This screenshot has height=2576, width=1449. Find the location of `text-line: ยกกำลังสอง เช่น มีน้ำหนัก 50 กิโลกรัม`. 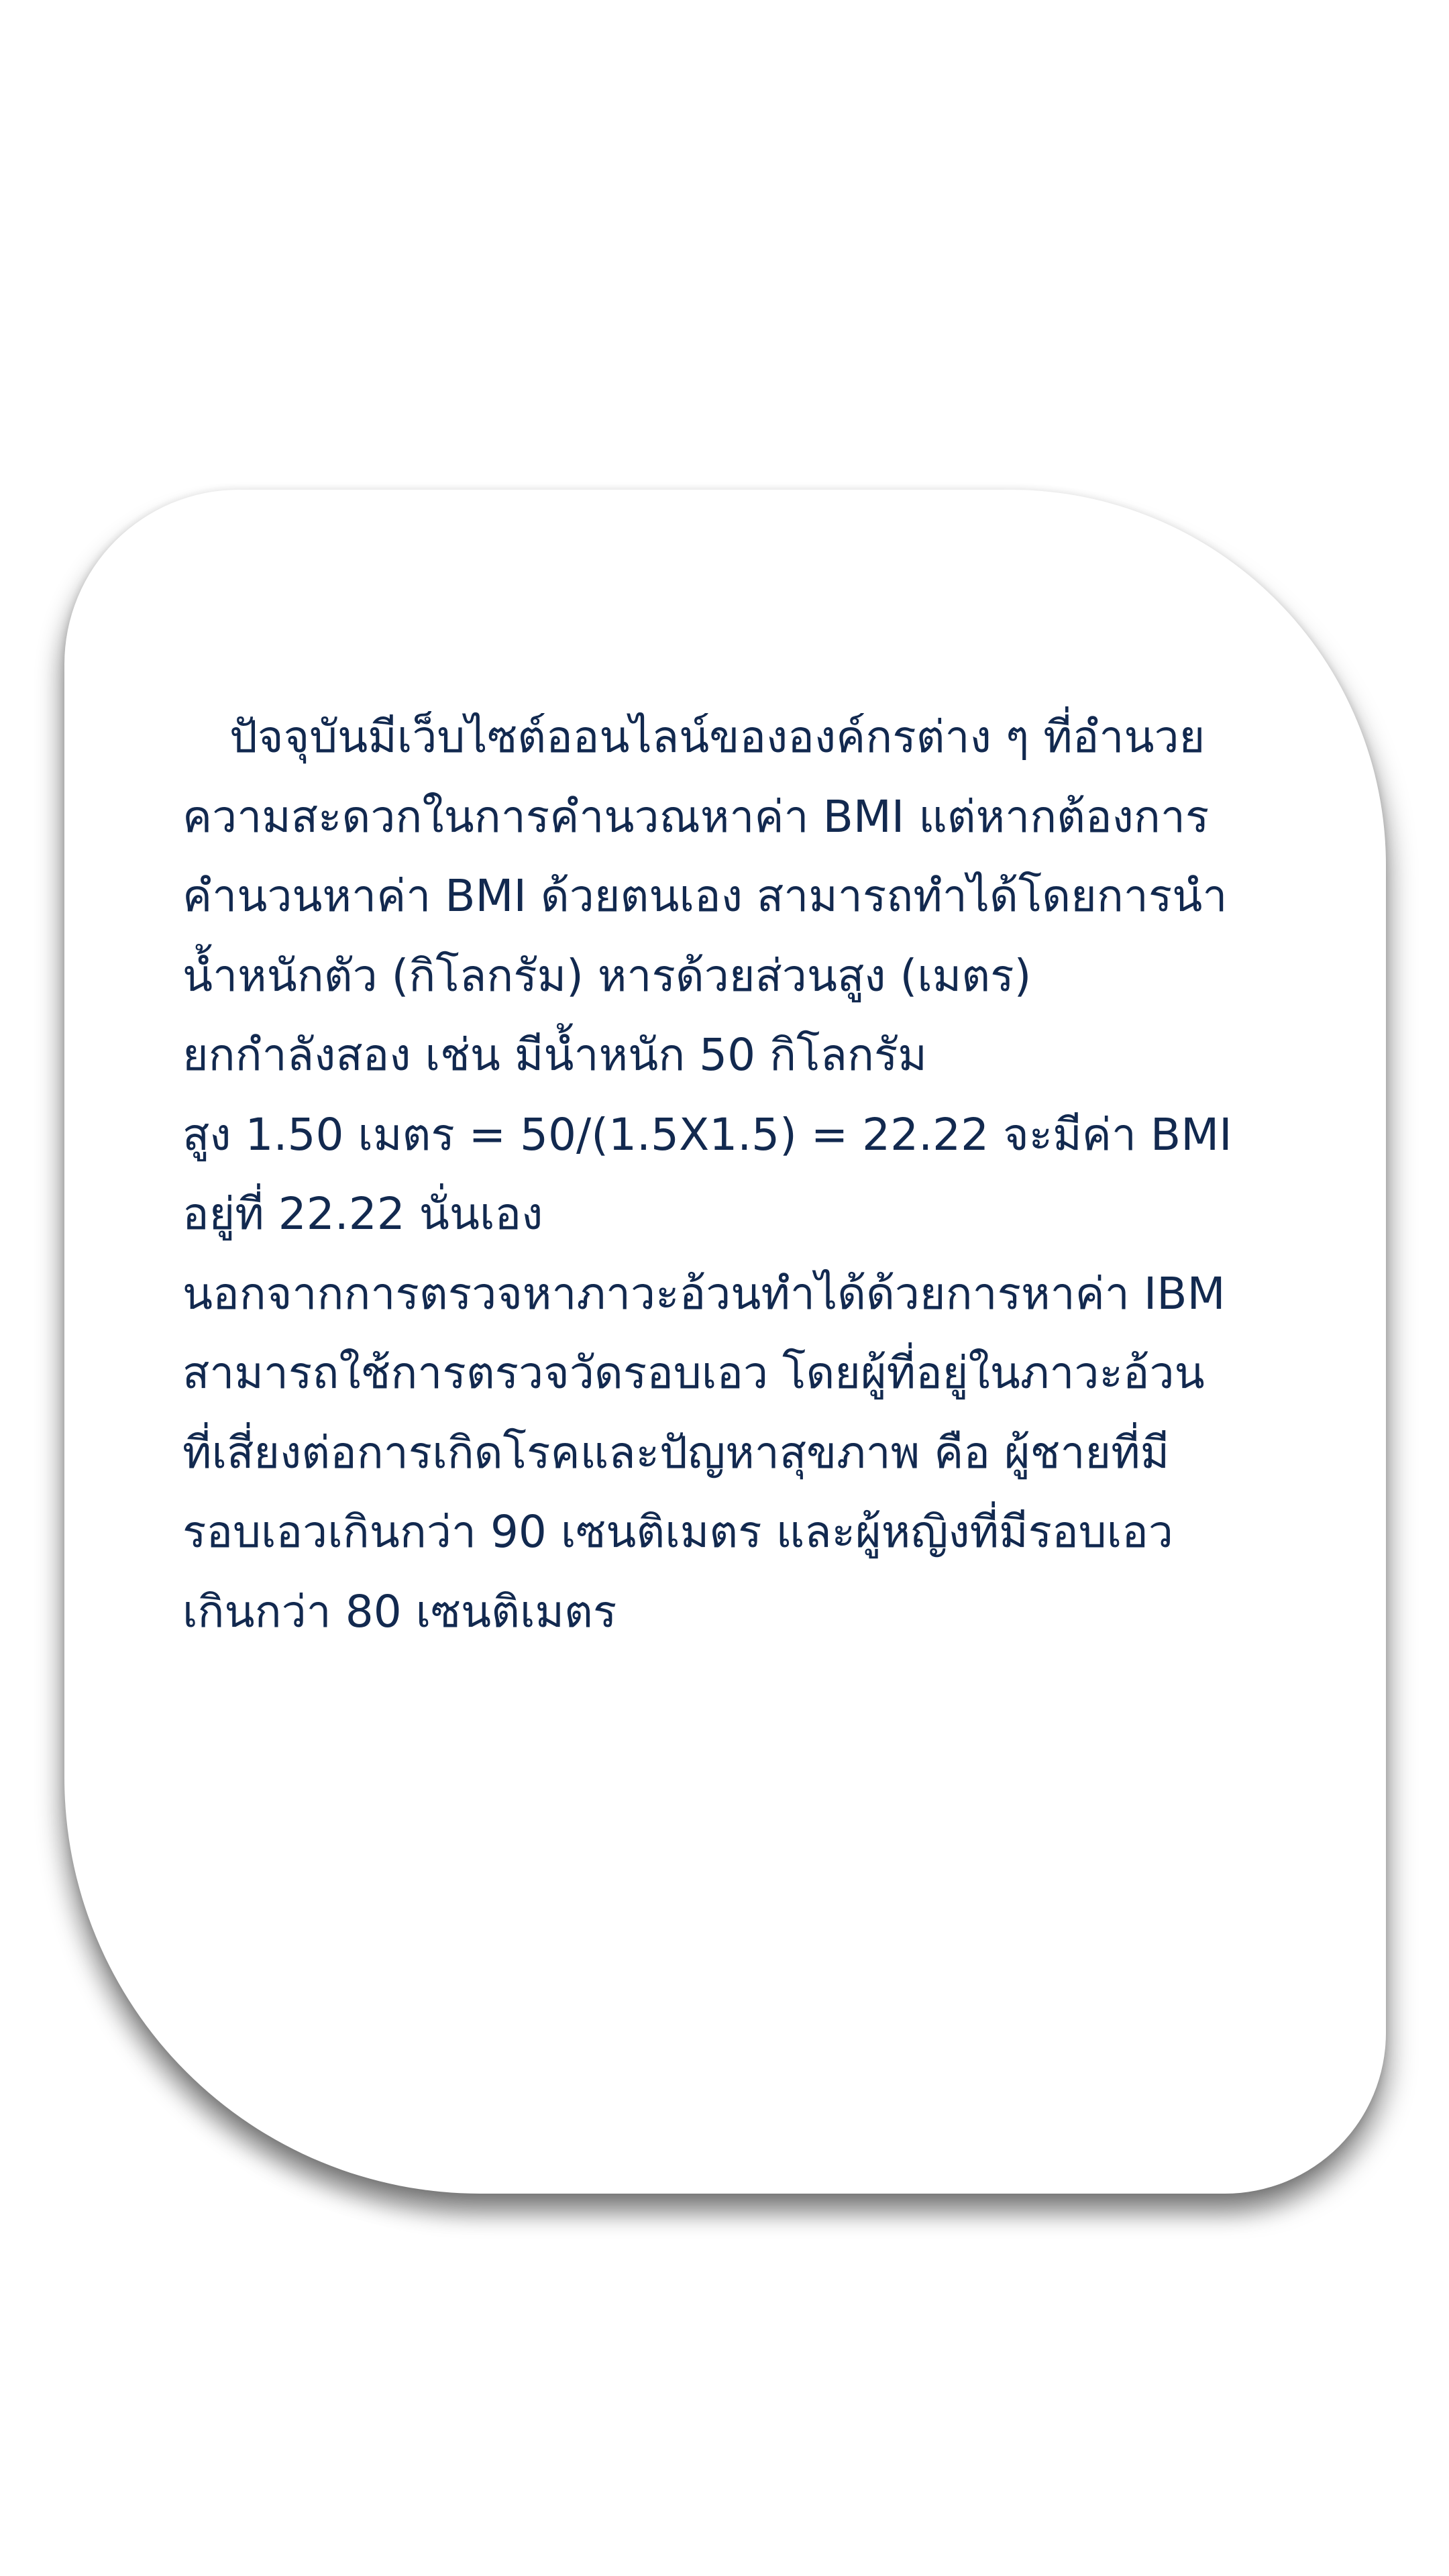

text-line: ยกกำลังสอง เช่น มีน้ำหนัก 50 กิโลกรัม is located at coordinates (554, 1055).